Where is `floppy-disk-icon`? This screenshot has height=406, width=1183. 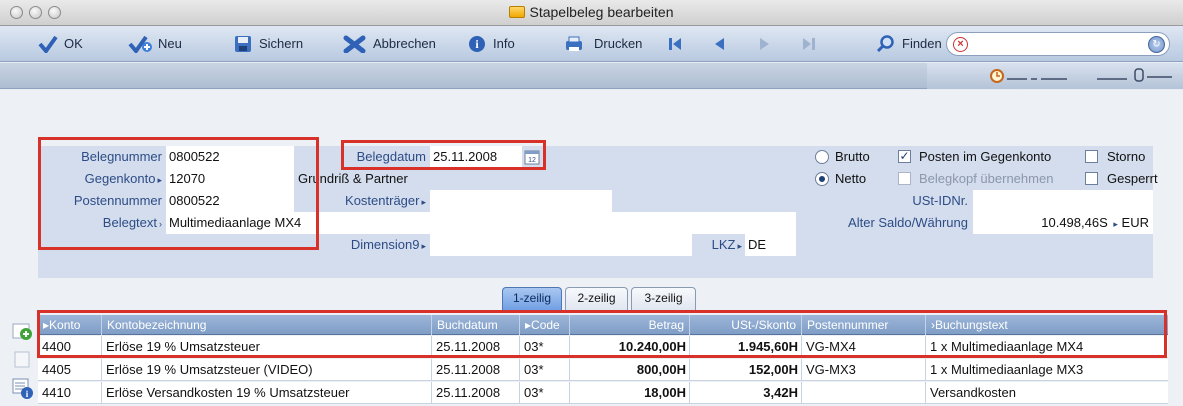 floppy-disk-icon is located at coordinates (243, 44).